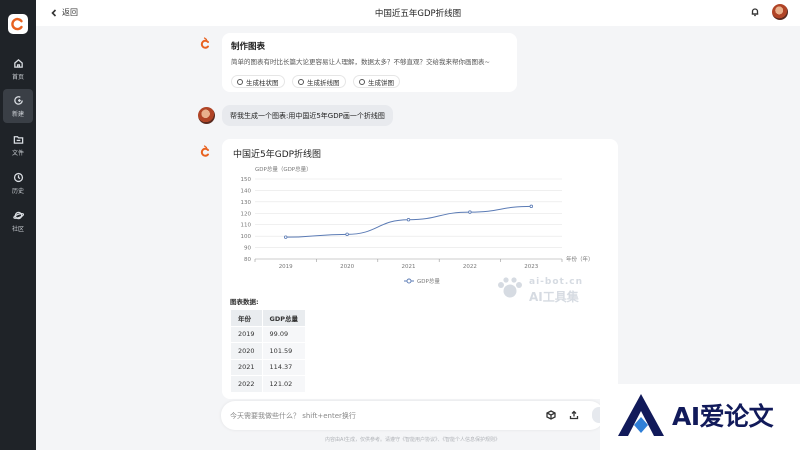 Image resolution: width=800 pixels, height=450 pixels. What do you see at coordinates (347, 267) in the screenshot?
I see `x-tick-label: 2020` at bounding box center [347, 267].